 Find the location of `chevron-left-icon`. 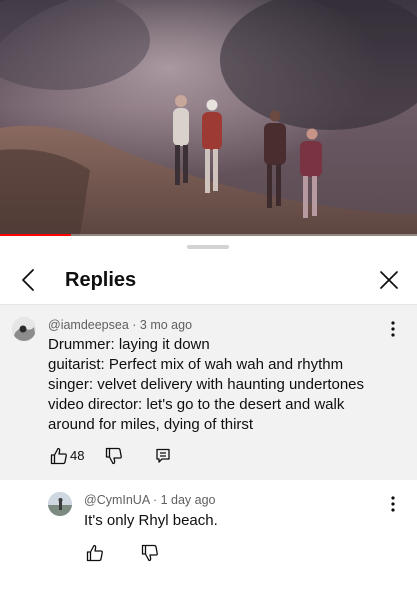

chevron-left-icon is located at coordinates (28, 280).